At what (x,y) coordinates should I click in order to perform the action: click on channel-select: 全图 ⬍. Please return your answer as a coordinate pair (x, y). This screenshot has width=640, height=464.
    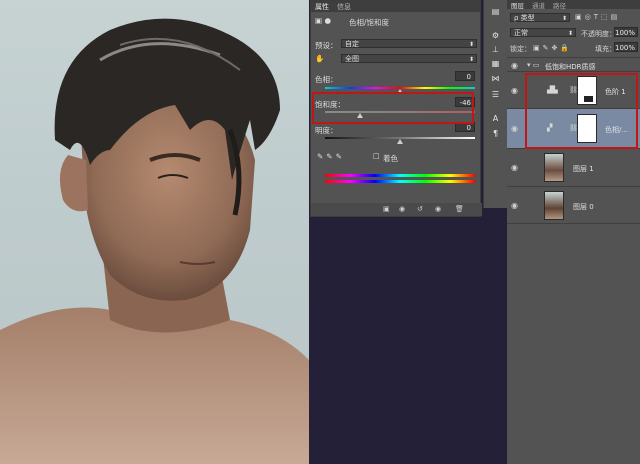
    Looking at the image, I should click on (409, 58).